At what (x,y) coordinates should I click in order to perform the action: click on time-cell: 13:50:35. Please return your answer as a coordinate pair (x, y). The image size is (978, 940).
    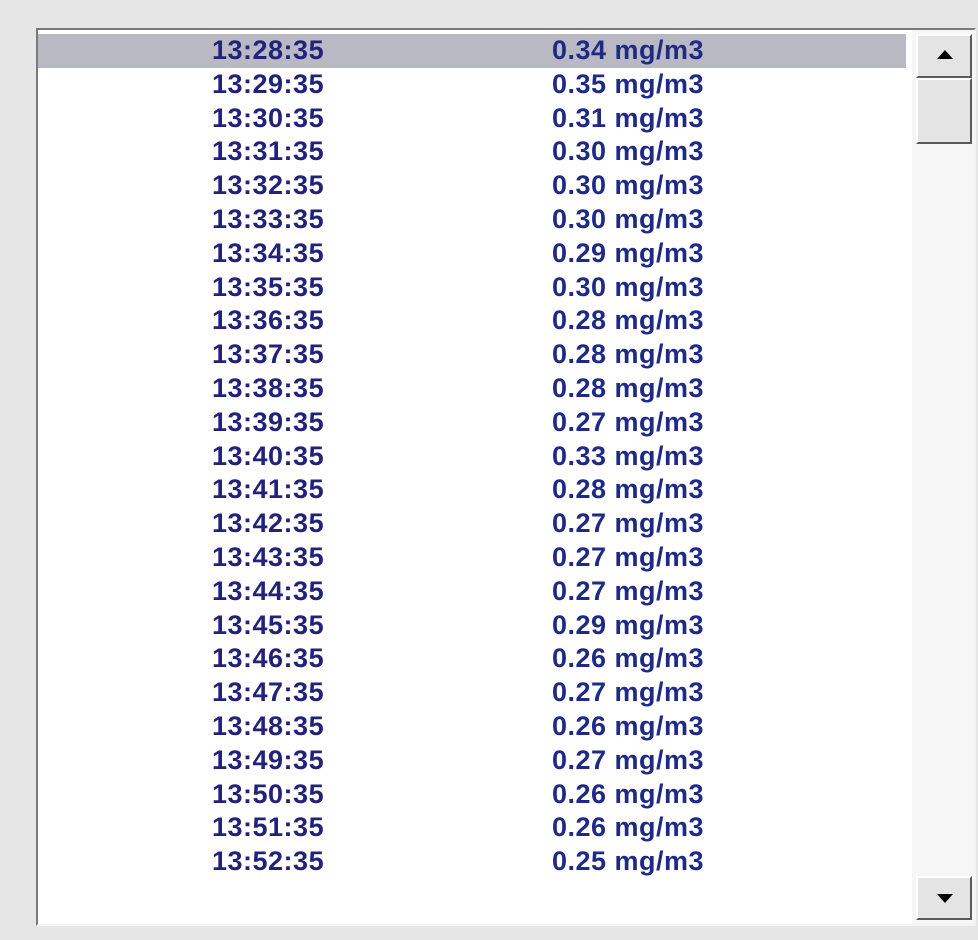
    Looking at the image, I should click on (268, 793).